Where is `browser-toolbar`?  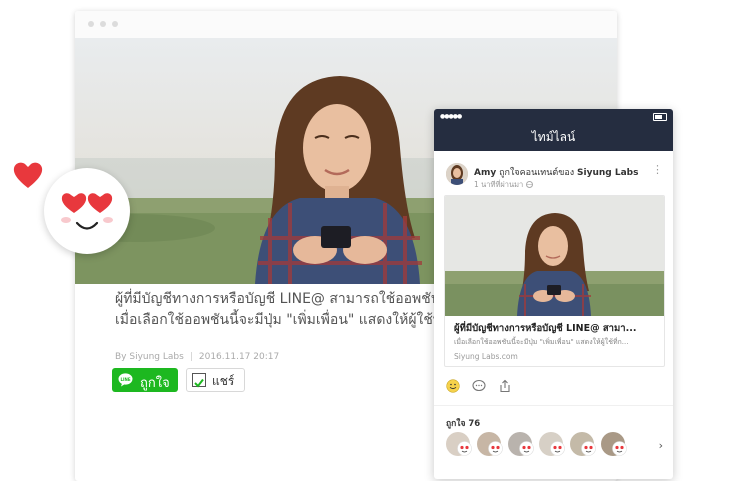
browser-toolbar is located at coordinates (346, 25).